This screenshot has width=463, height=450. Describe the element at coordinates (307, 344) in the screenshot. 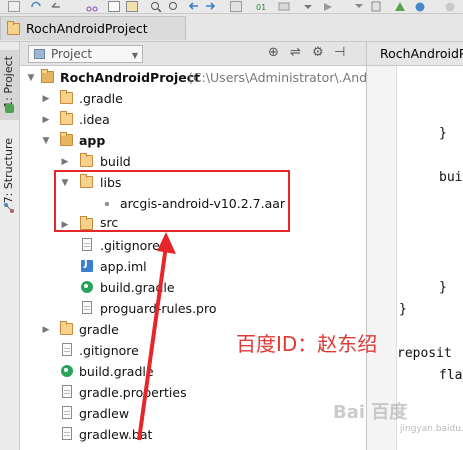

I see `annotation-text: 百度ID：赵东绍` at that location.